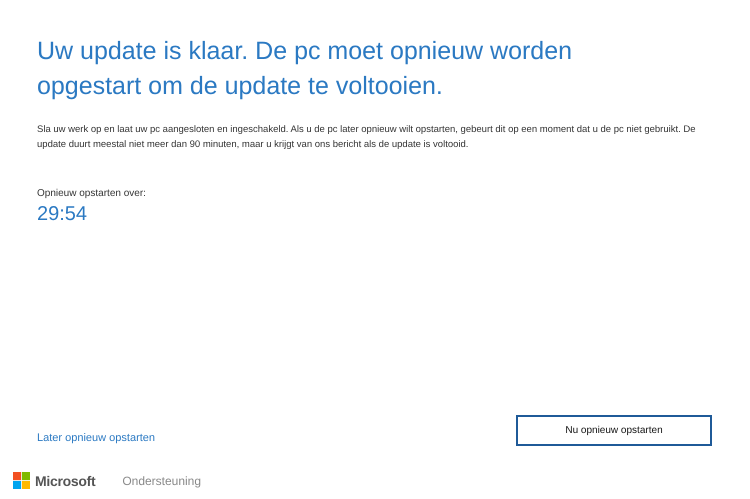  Describe the element at coordinates (91, 193) in the screenshot. I see `countdown-label: Opnieuw opstarten over:` at that location.